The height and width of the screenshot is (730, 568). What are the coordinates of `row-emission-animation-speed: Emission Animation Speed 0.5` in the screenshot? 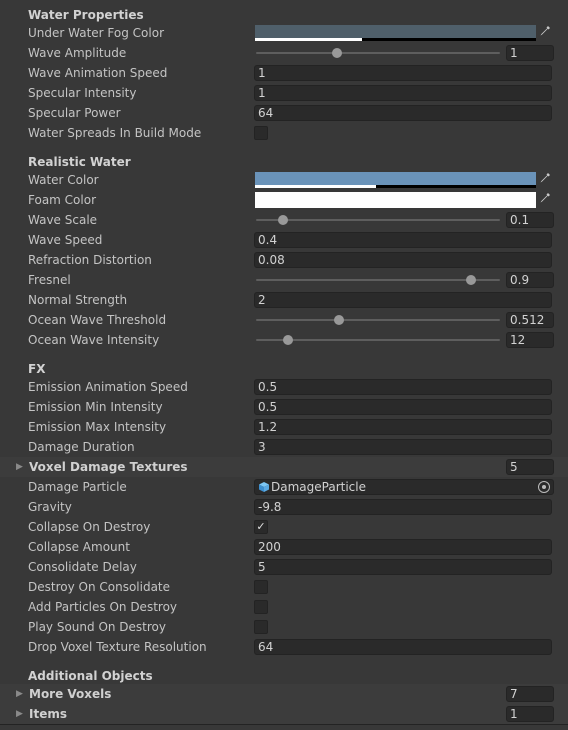 It's located at (284, 387).